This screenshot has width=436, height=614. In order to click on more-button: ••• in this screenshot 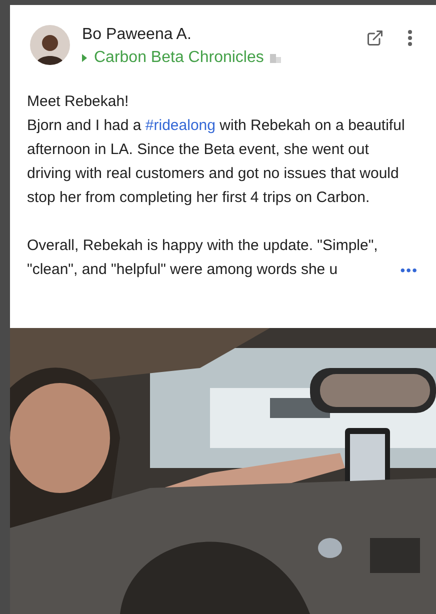, I will do `click(409, 270)`.